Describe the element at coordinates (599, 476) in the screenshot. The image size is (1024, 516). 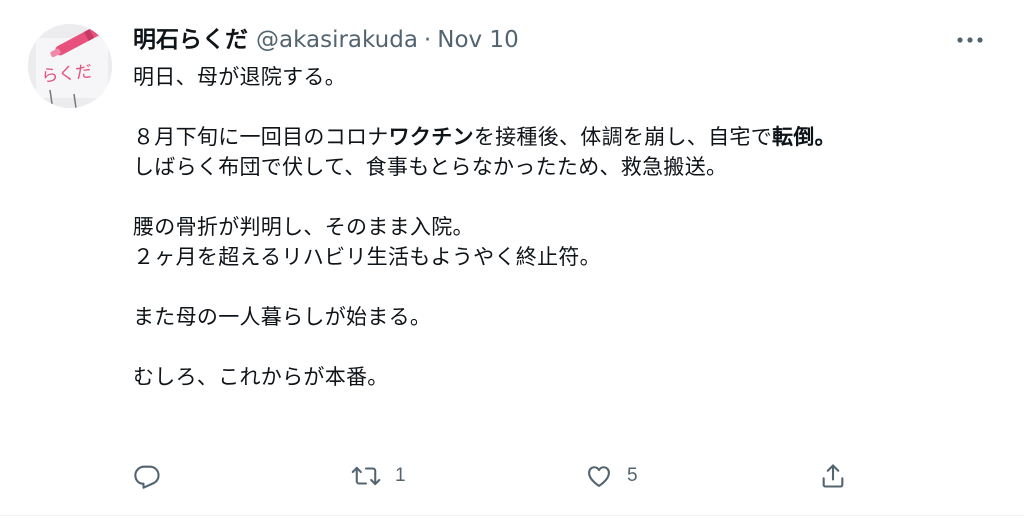
I see `heart-icon` at that location.